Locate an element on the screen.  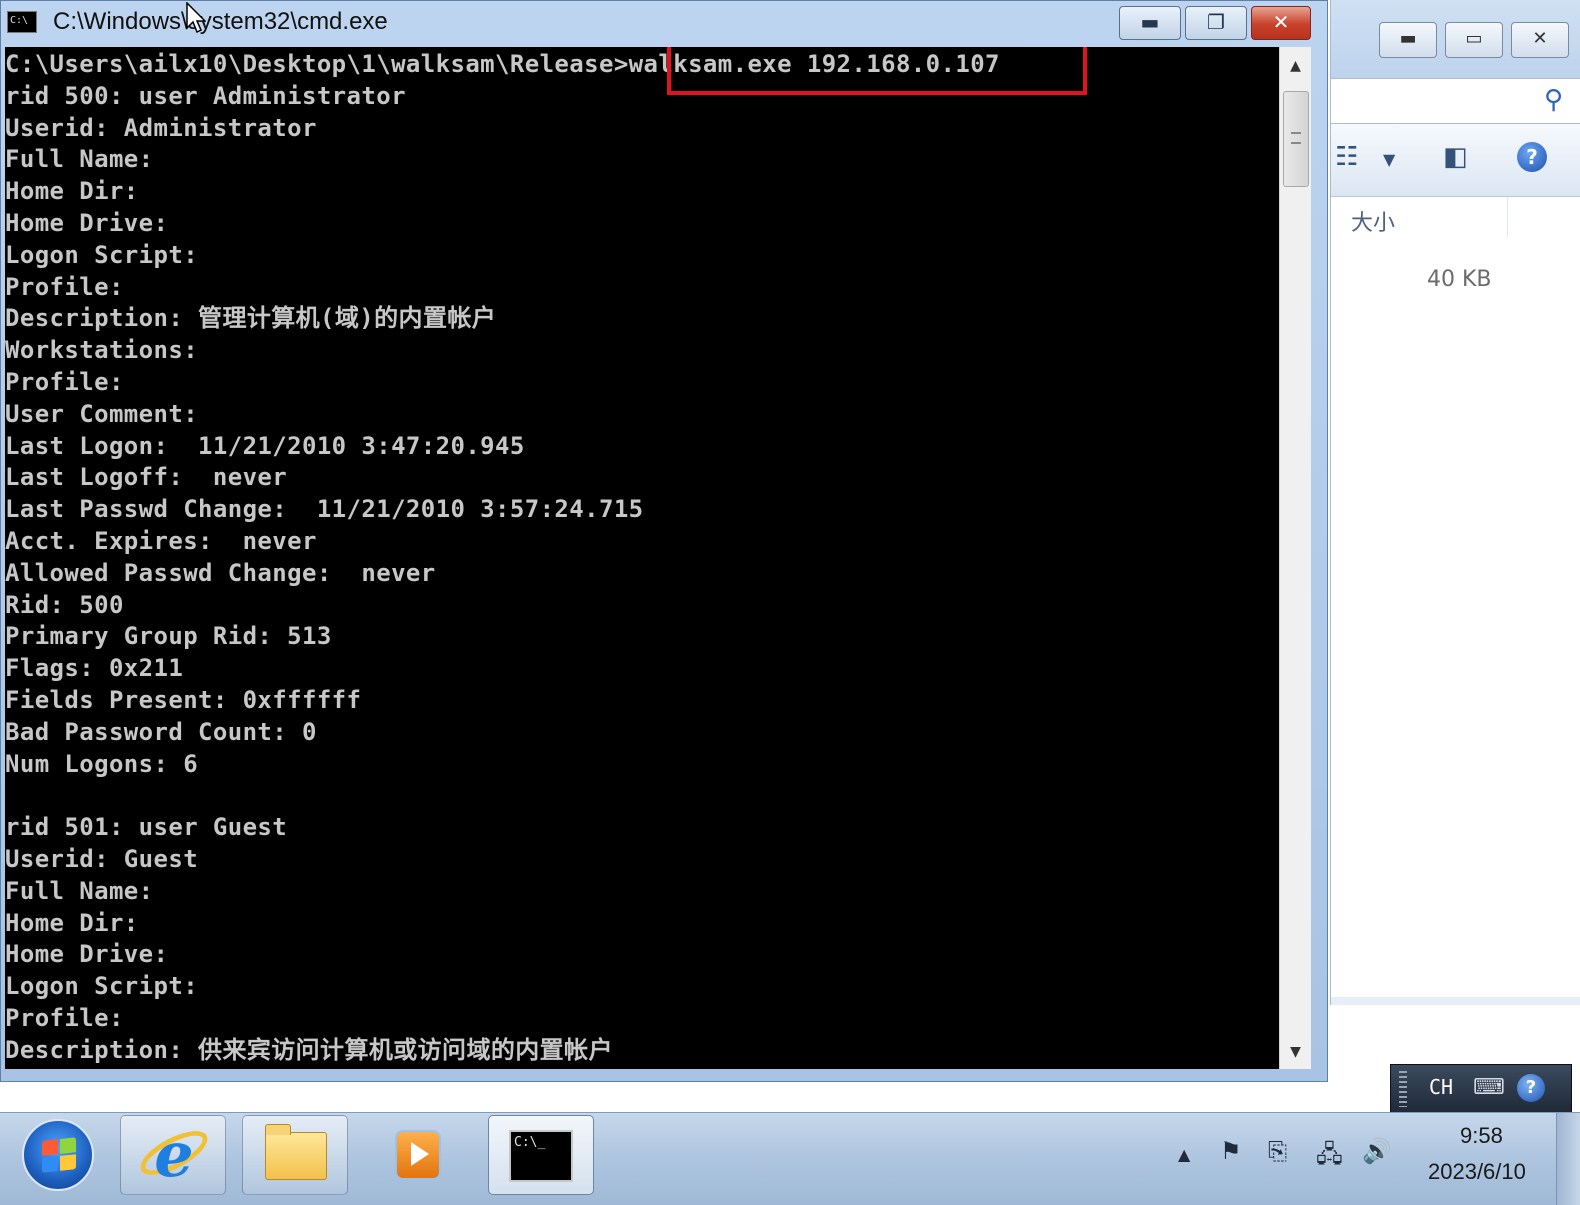
safely-remove-hardware-icon: ⎘ is located at coordinates (1277, 1151).